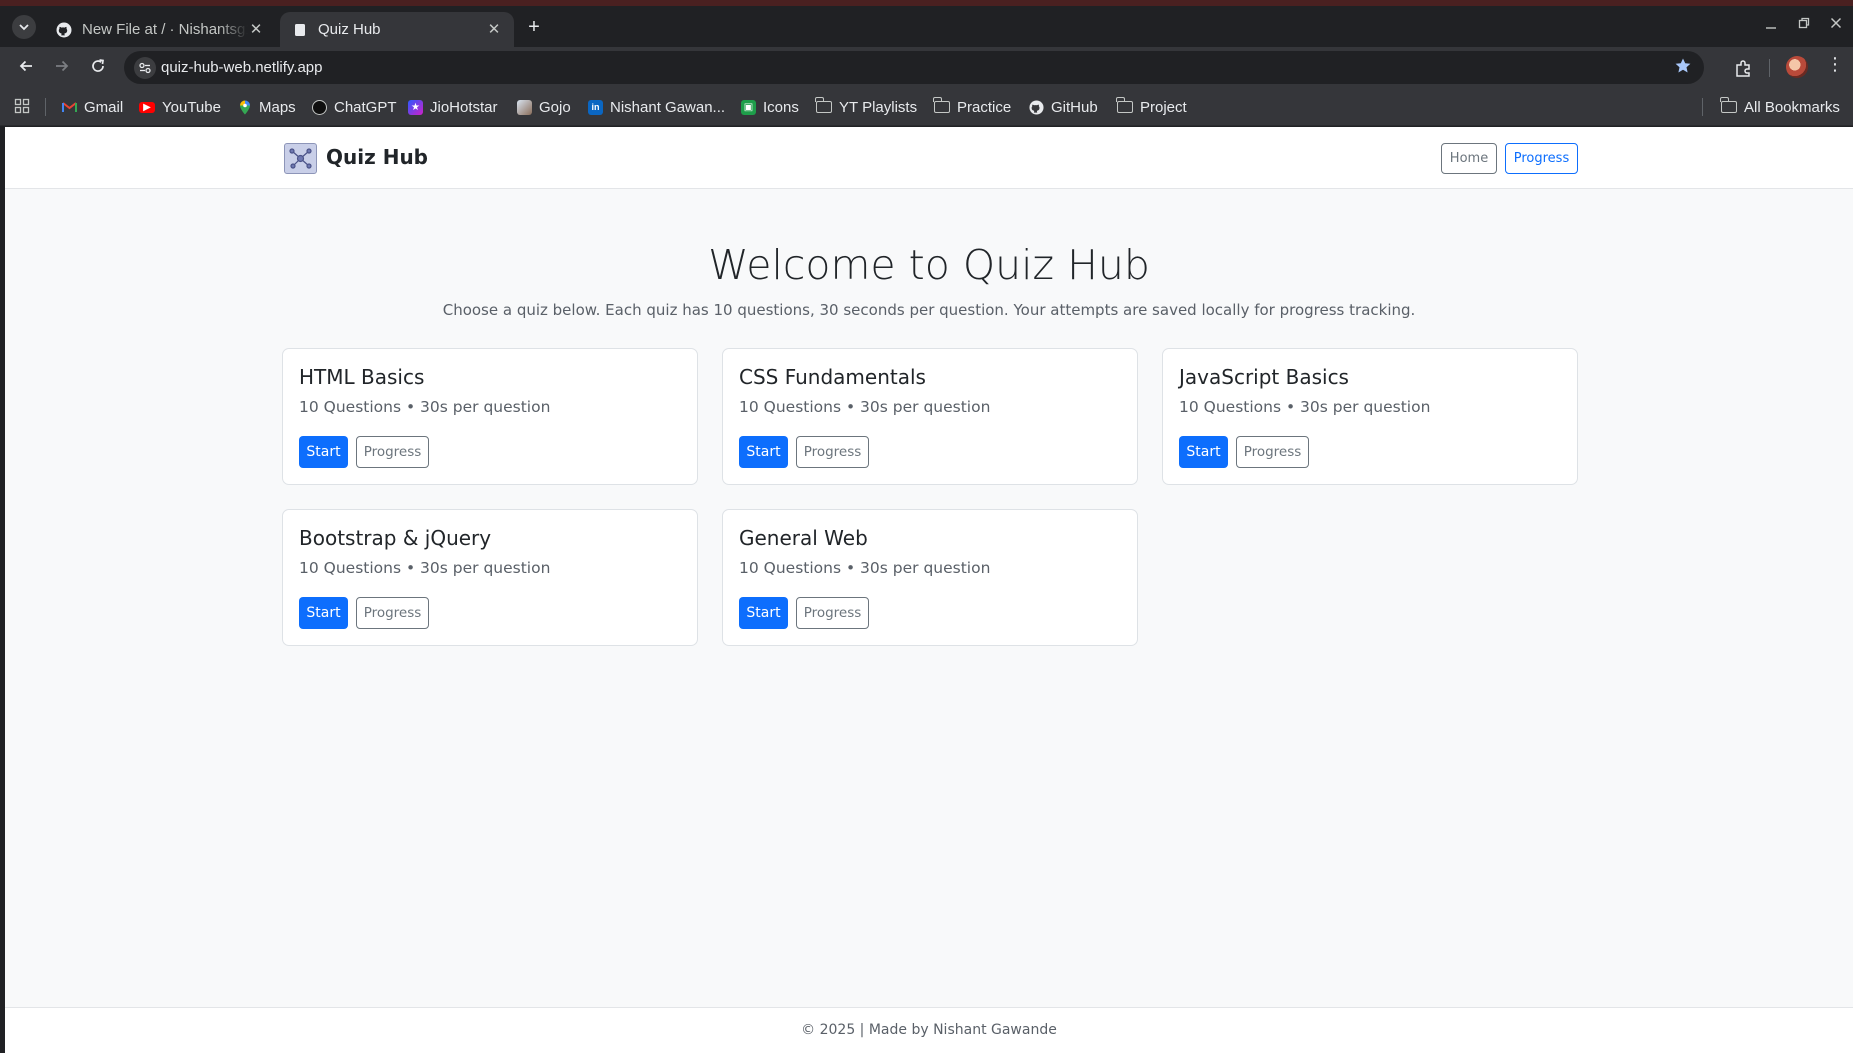 The image size is (1853, 1053). What do you see at coordinates (1683, 68) in the screenshot?
I see `star-icon` at bounding box center [1683, 68].